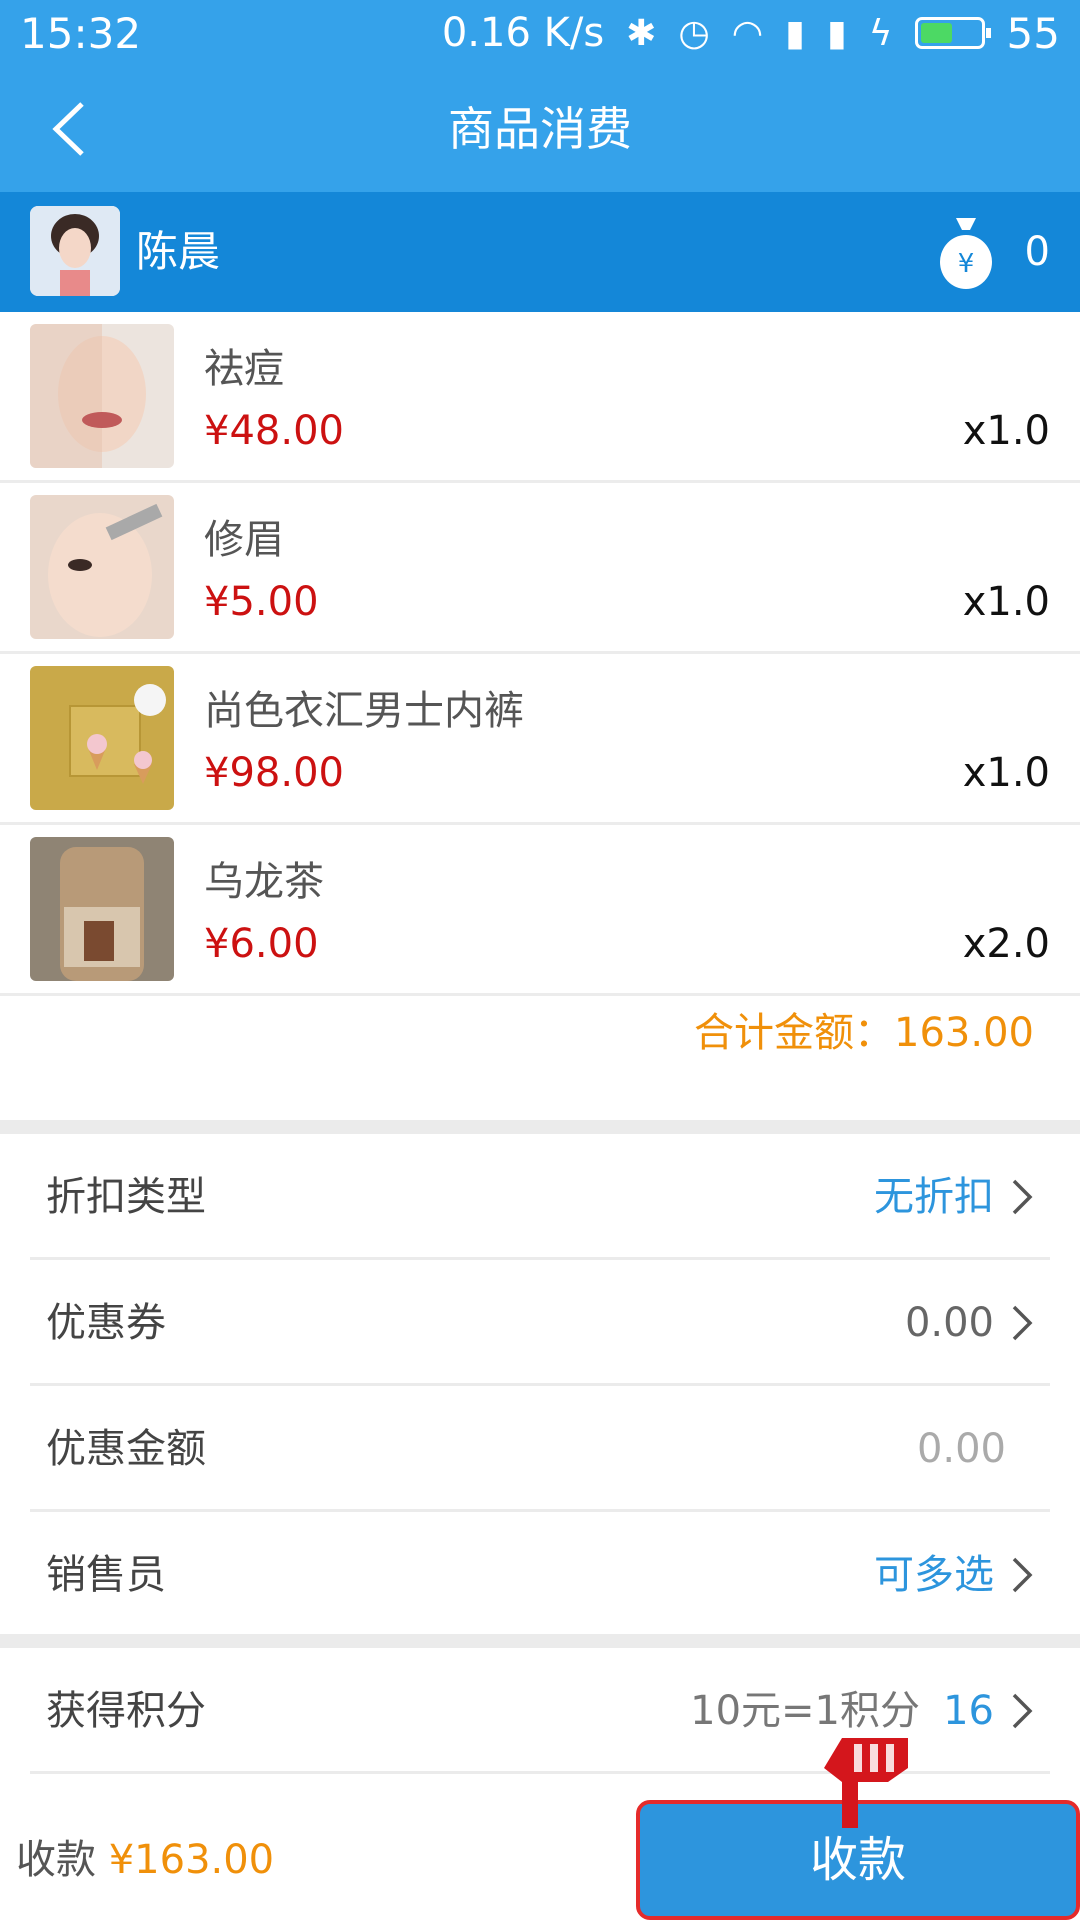 This screenshot has width=1080, height=1920. What do you see at coordinates (274, 773) in the screenshot?
I see `item-price: ¥98.00` at bounding box center [274, 773].